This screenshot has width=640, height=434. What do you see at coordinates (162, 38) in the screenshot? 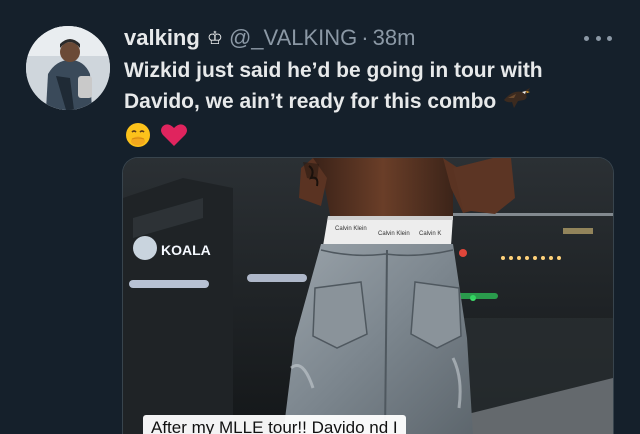
I see `display-name: valking` at bounding box center [162, 38].